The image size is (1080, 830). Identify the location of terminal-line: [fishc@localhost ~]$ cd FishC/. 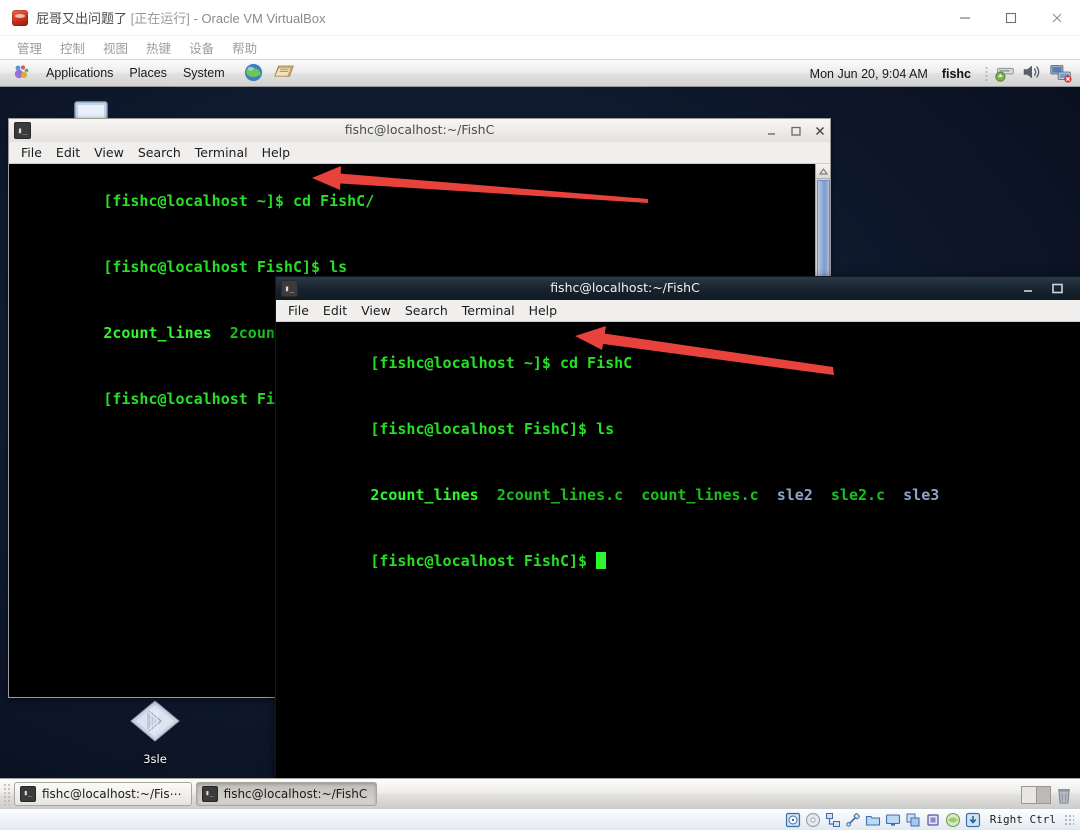
(421, 201).